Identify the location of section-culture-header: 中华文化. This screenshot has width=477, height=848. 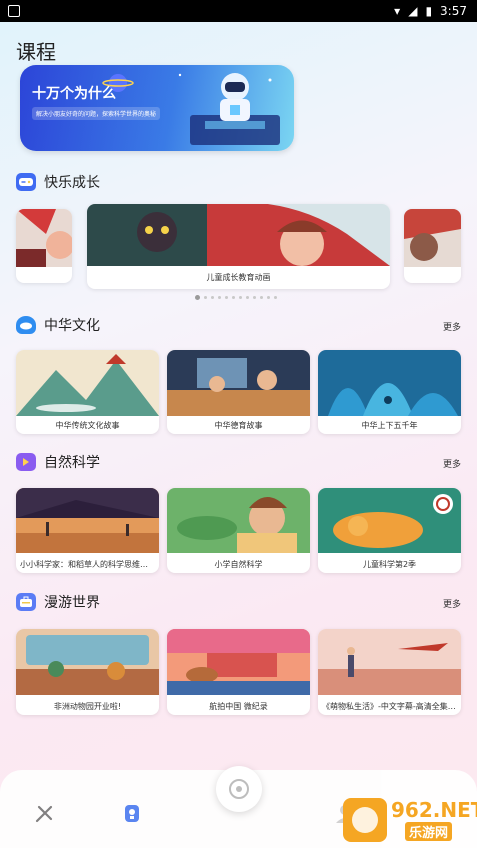
(58, 325).